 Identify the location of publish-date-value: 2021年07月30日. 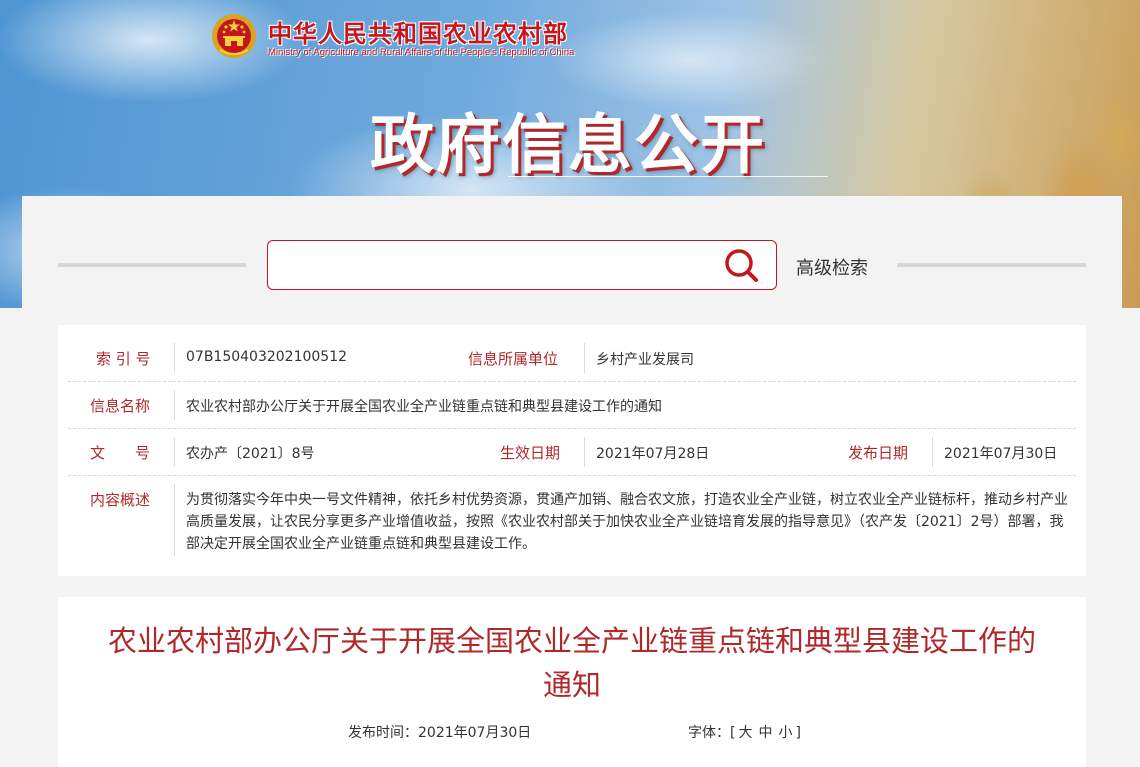
(1001, 454).